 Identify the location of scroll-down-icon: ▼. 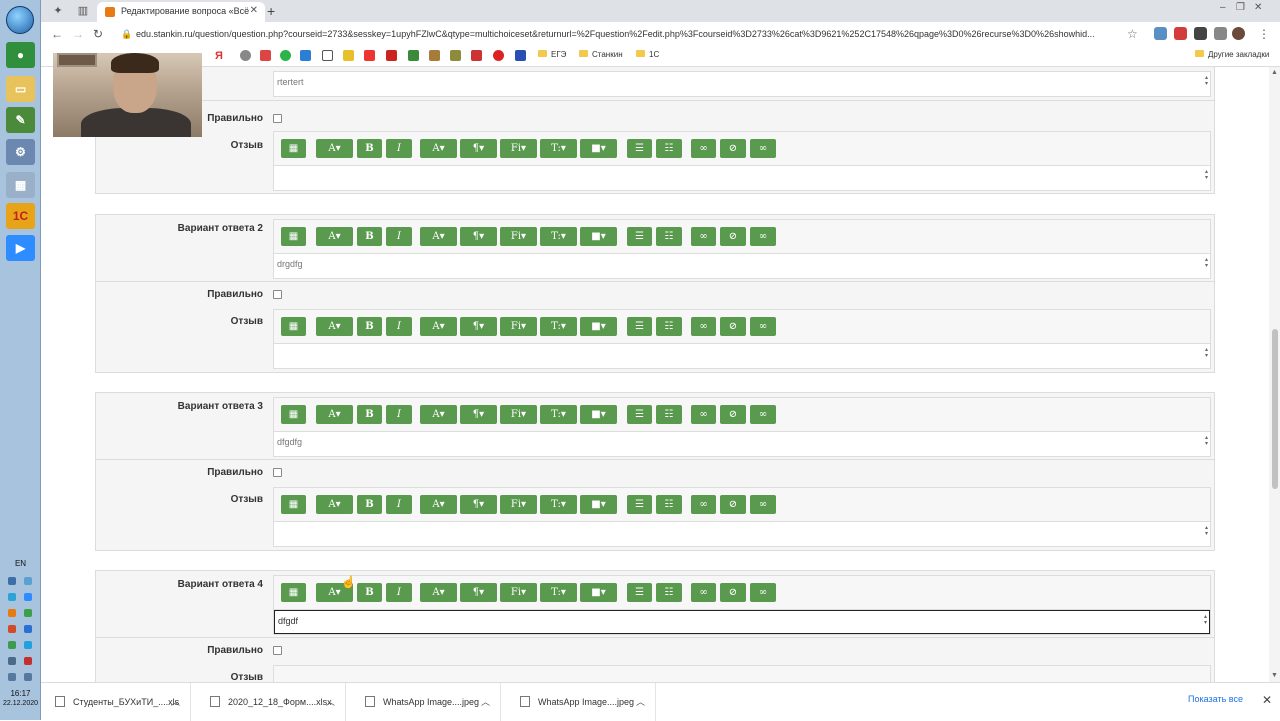
(1274, 675).